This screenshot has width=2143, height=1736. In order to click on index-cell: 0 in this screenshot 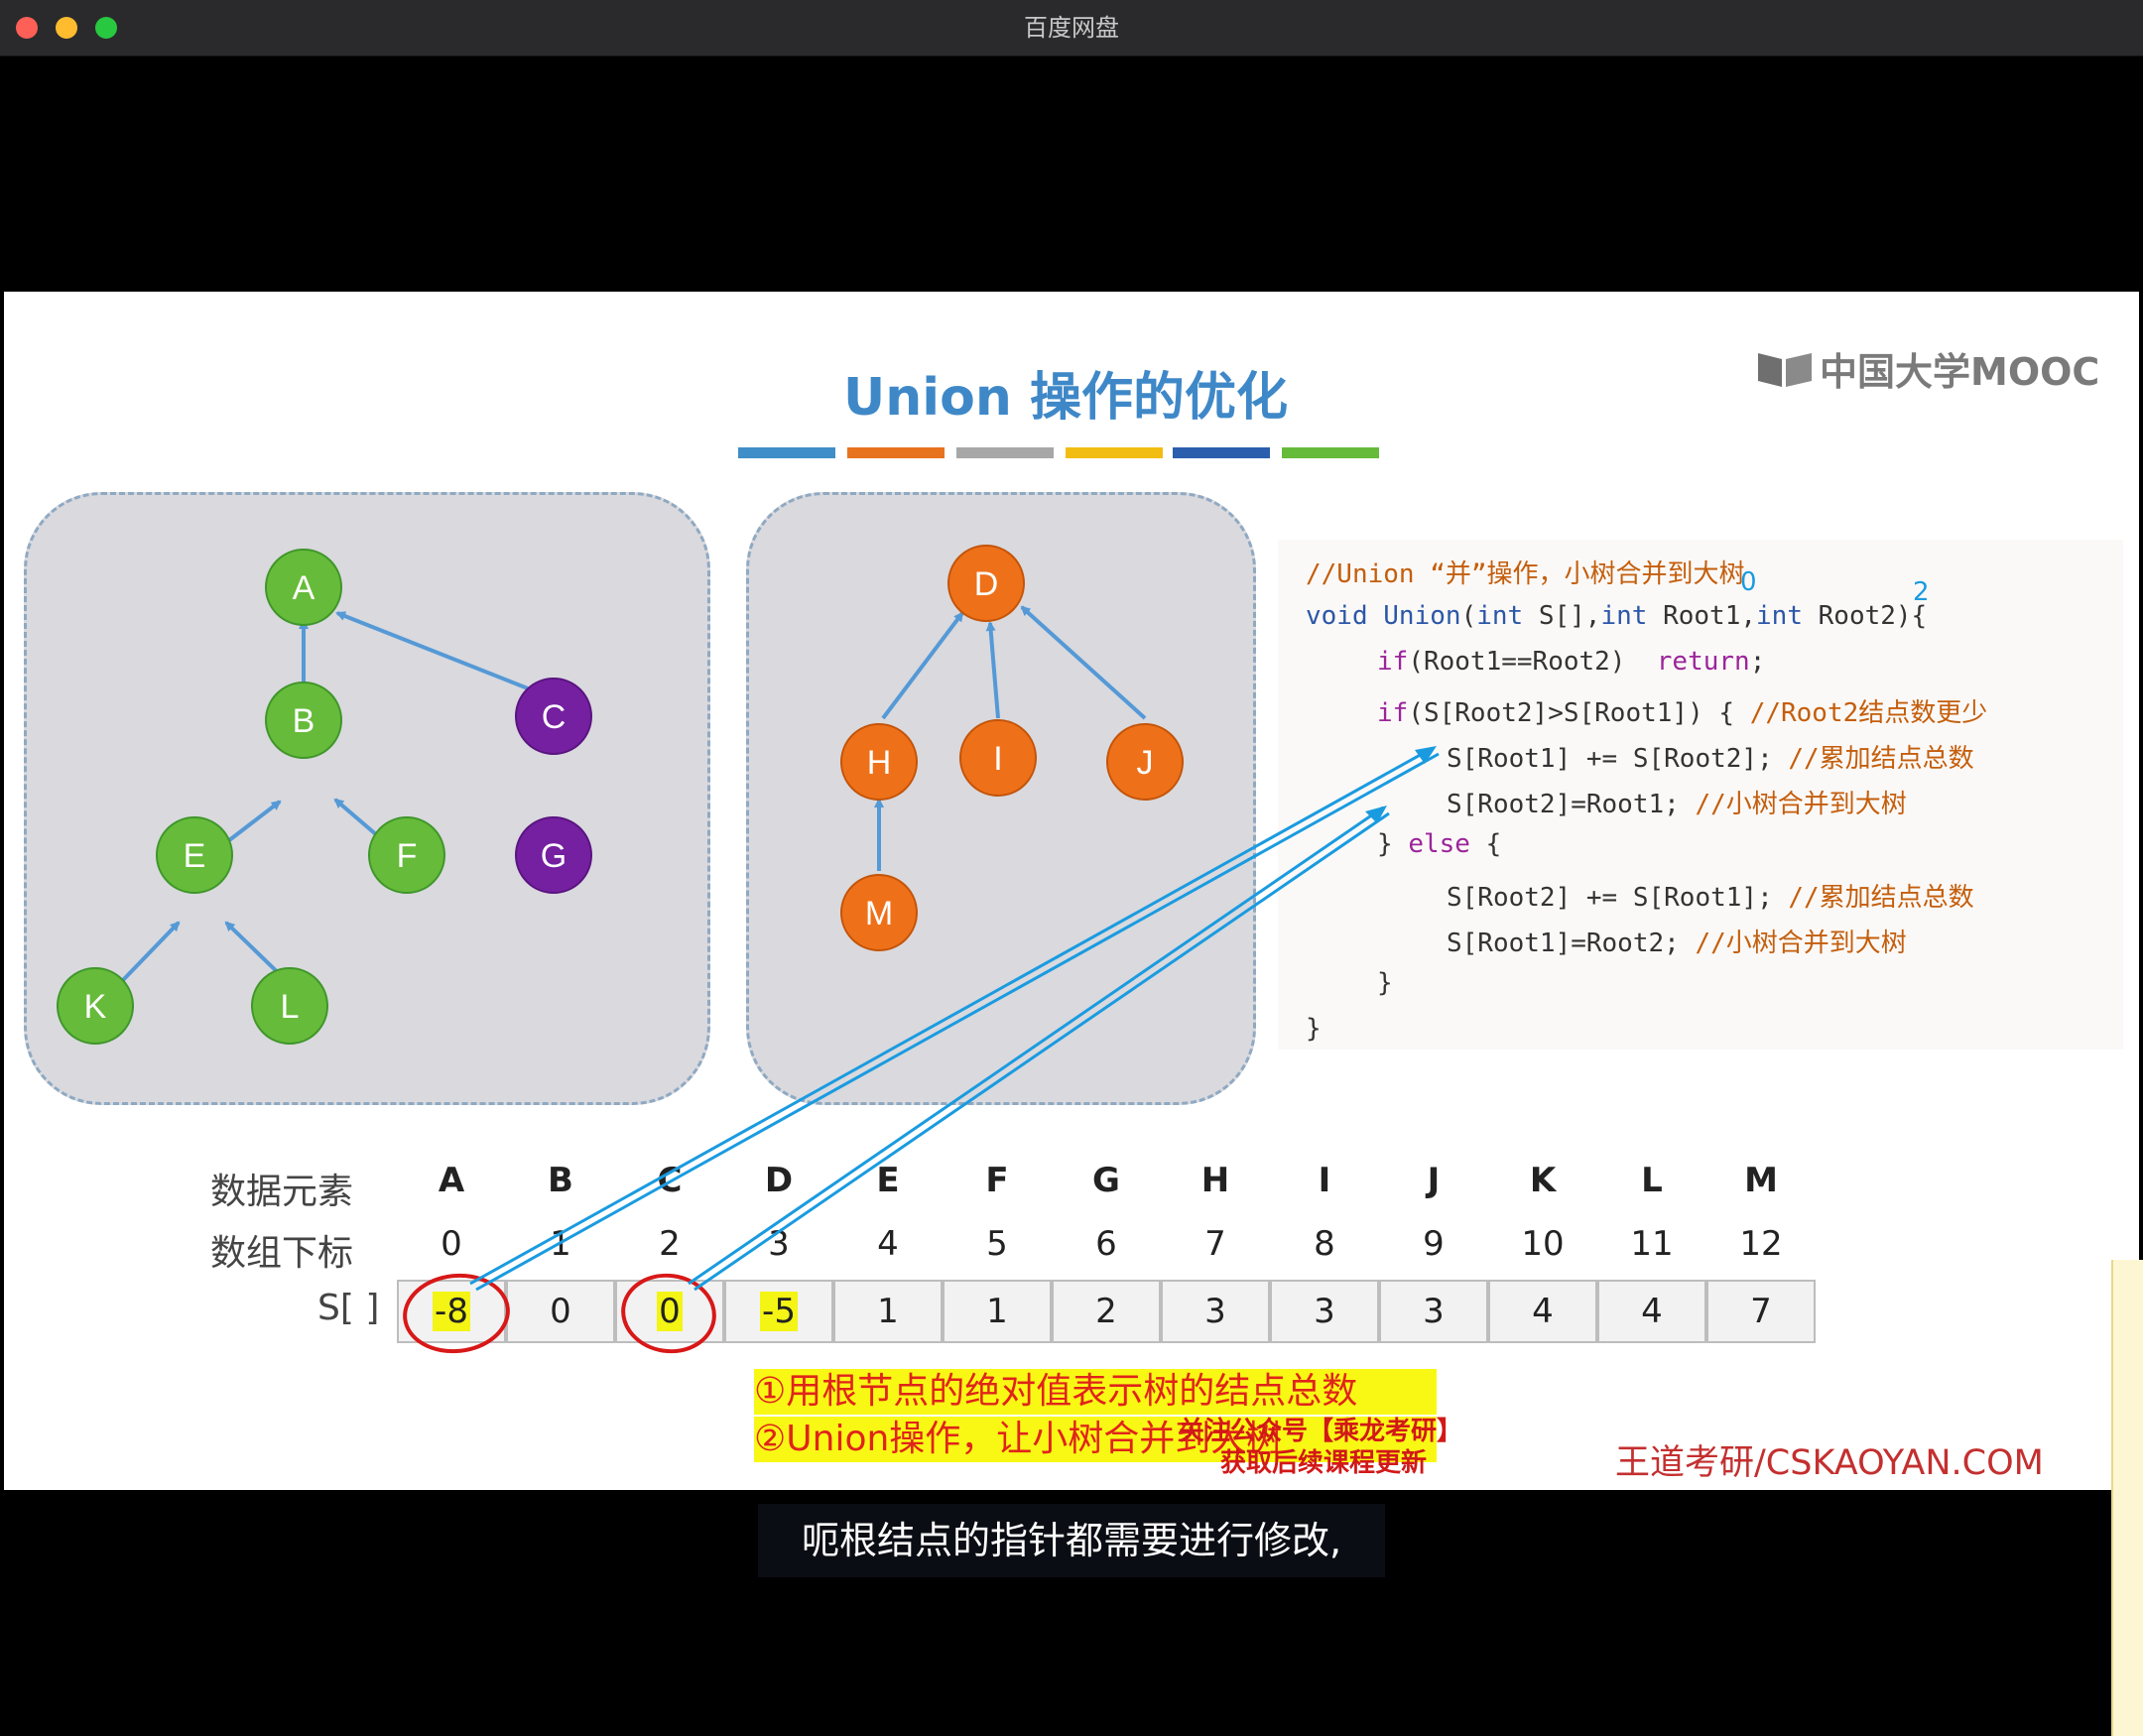, I will do `click(451, 1244)`.